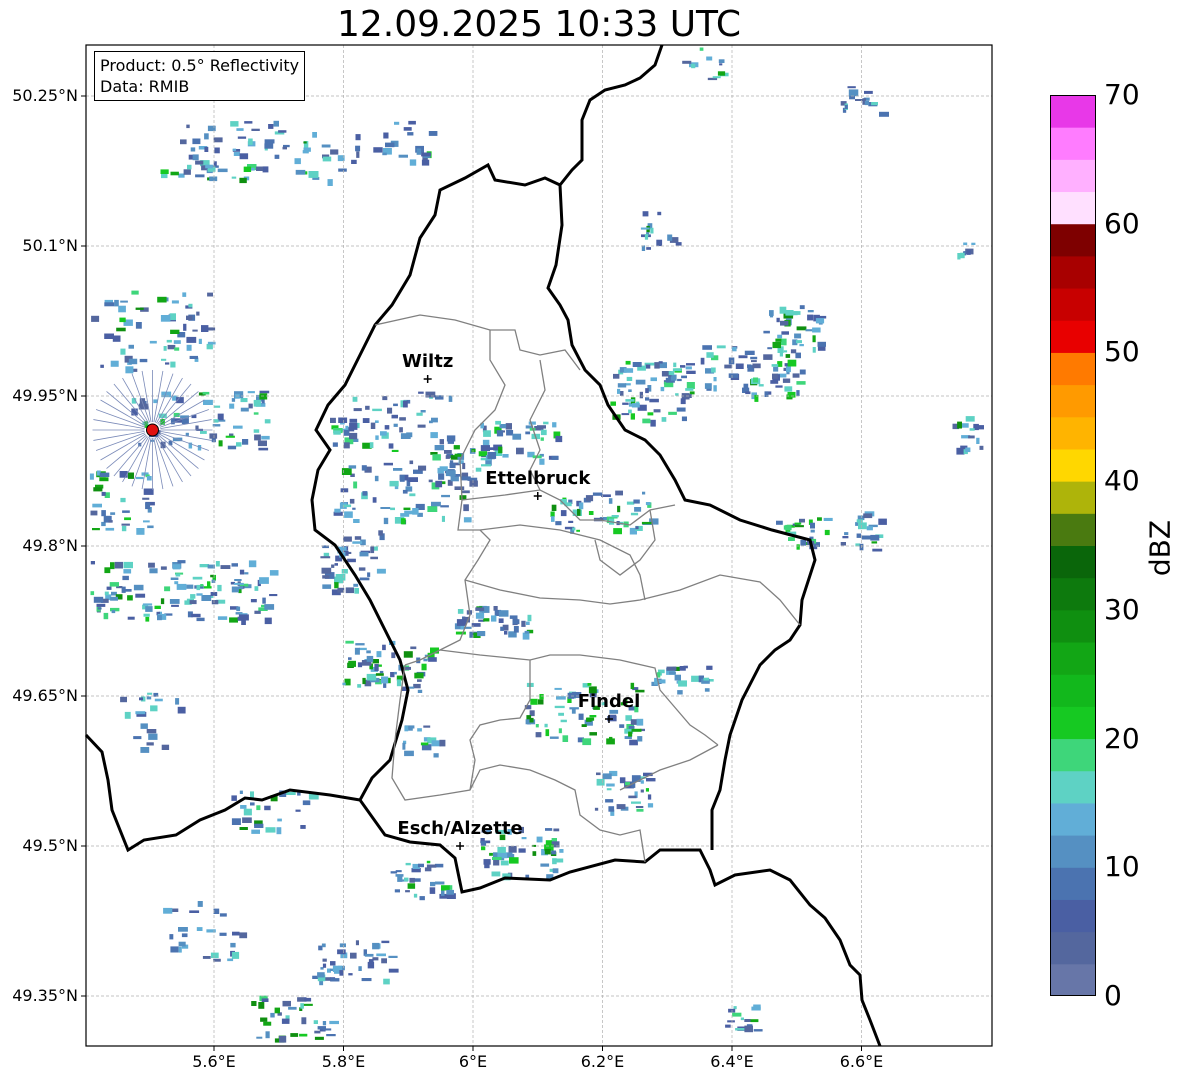 This screenshot has width=1184, height=1081. What do you see at coordinates (152, 430) in the screenshot?
I see `radar-site-marker` at bounding box center [152, 430].